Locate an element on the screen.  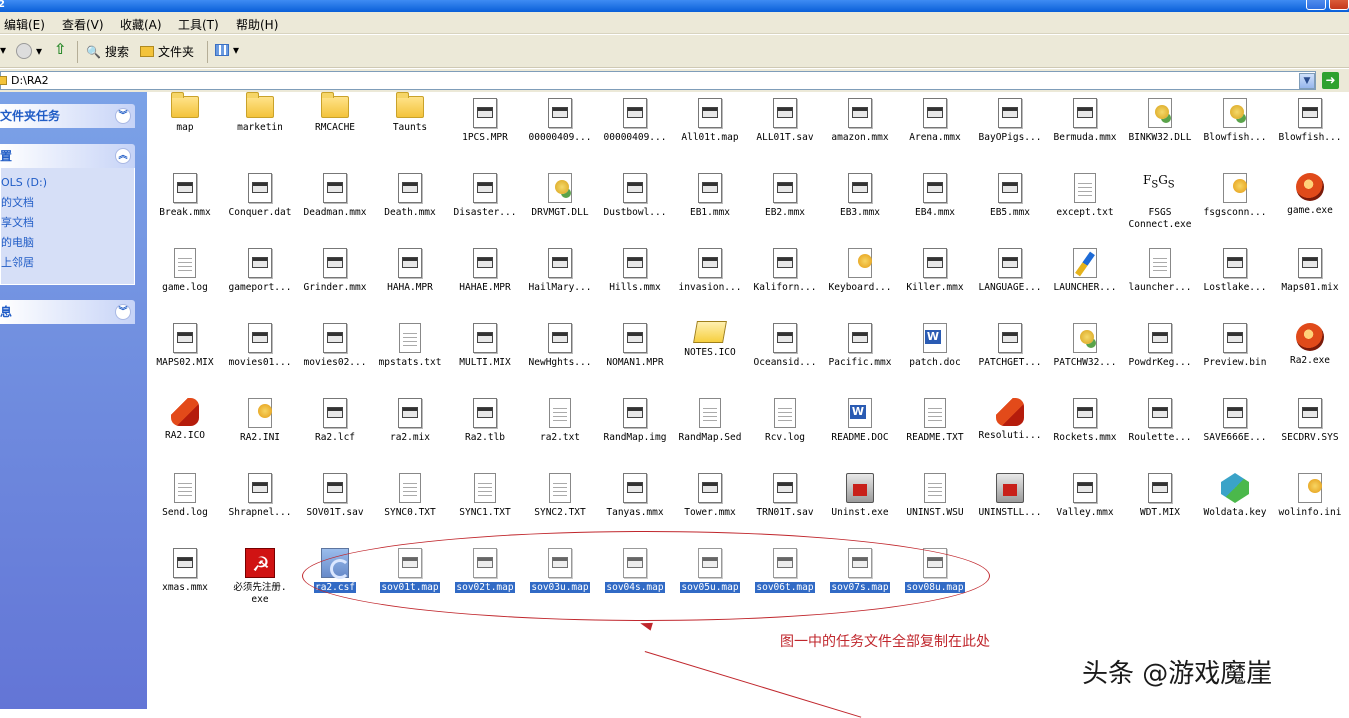
file-item: Ra2.lcf is located at coordinates (335, 418).